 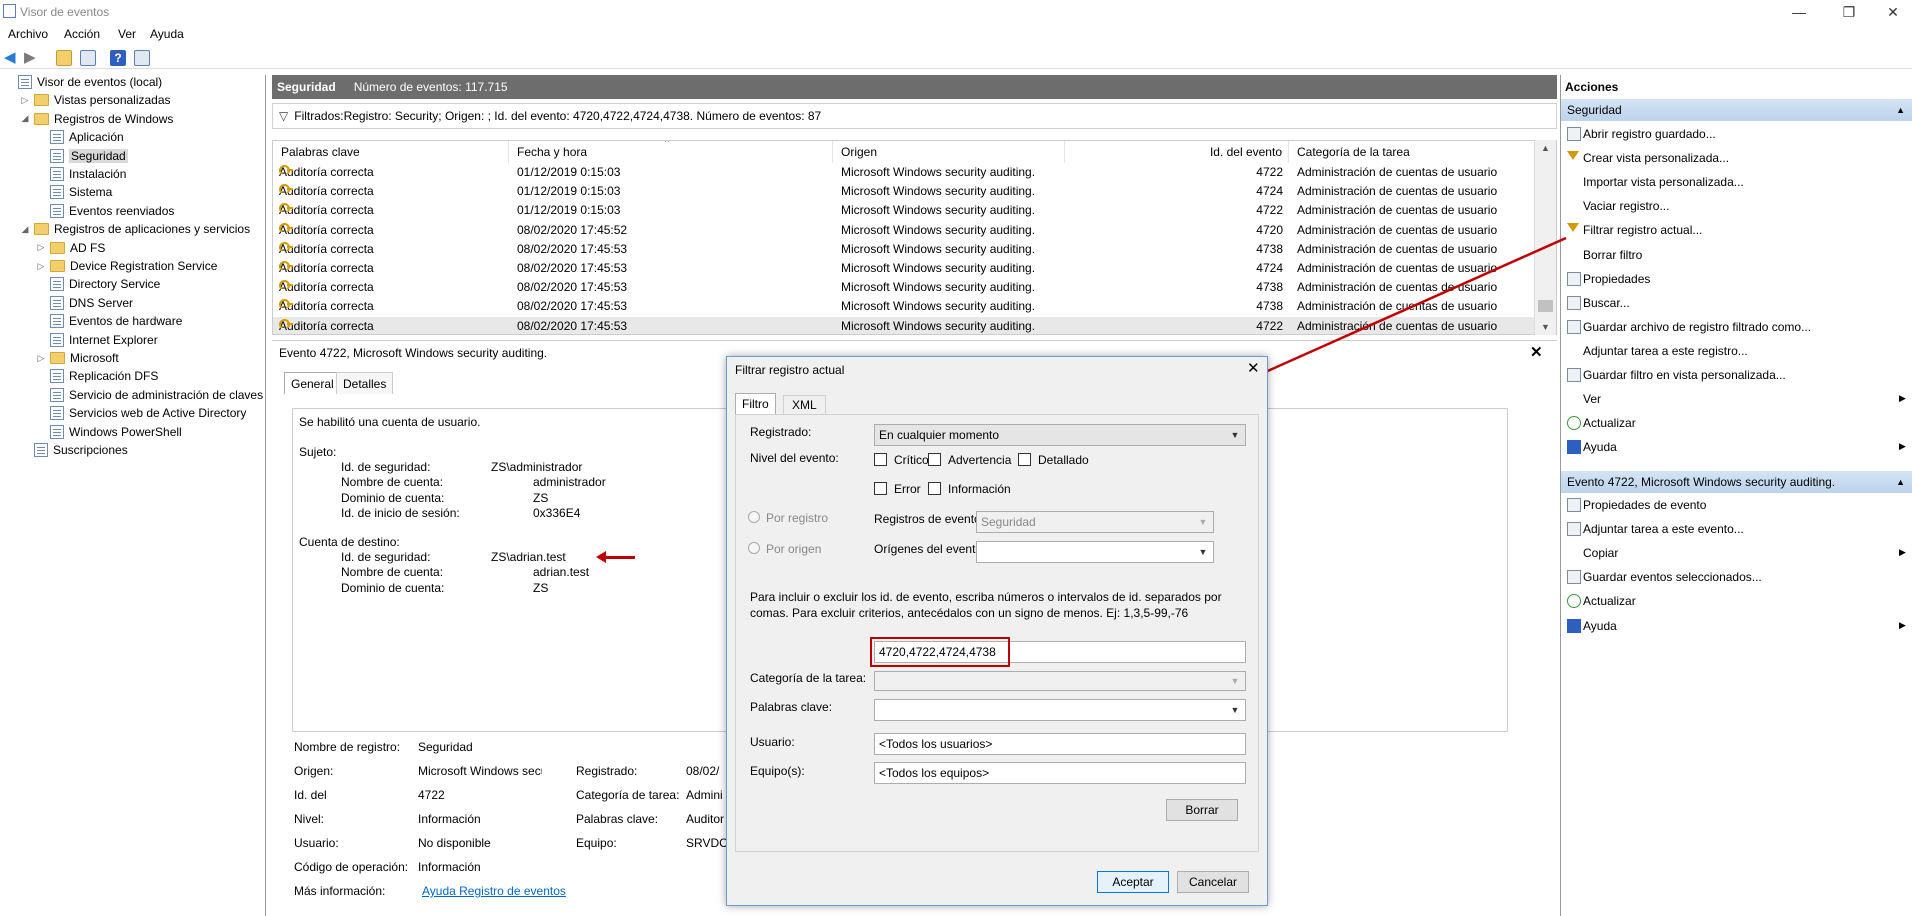 What do you see at coordinates (88, 58) in the screenshot?
I see `console-tree-icon` at bounding box center [88, 58].